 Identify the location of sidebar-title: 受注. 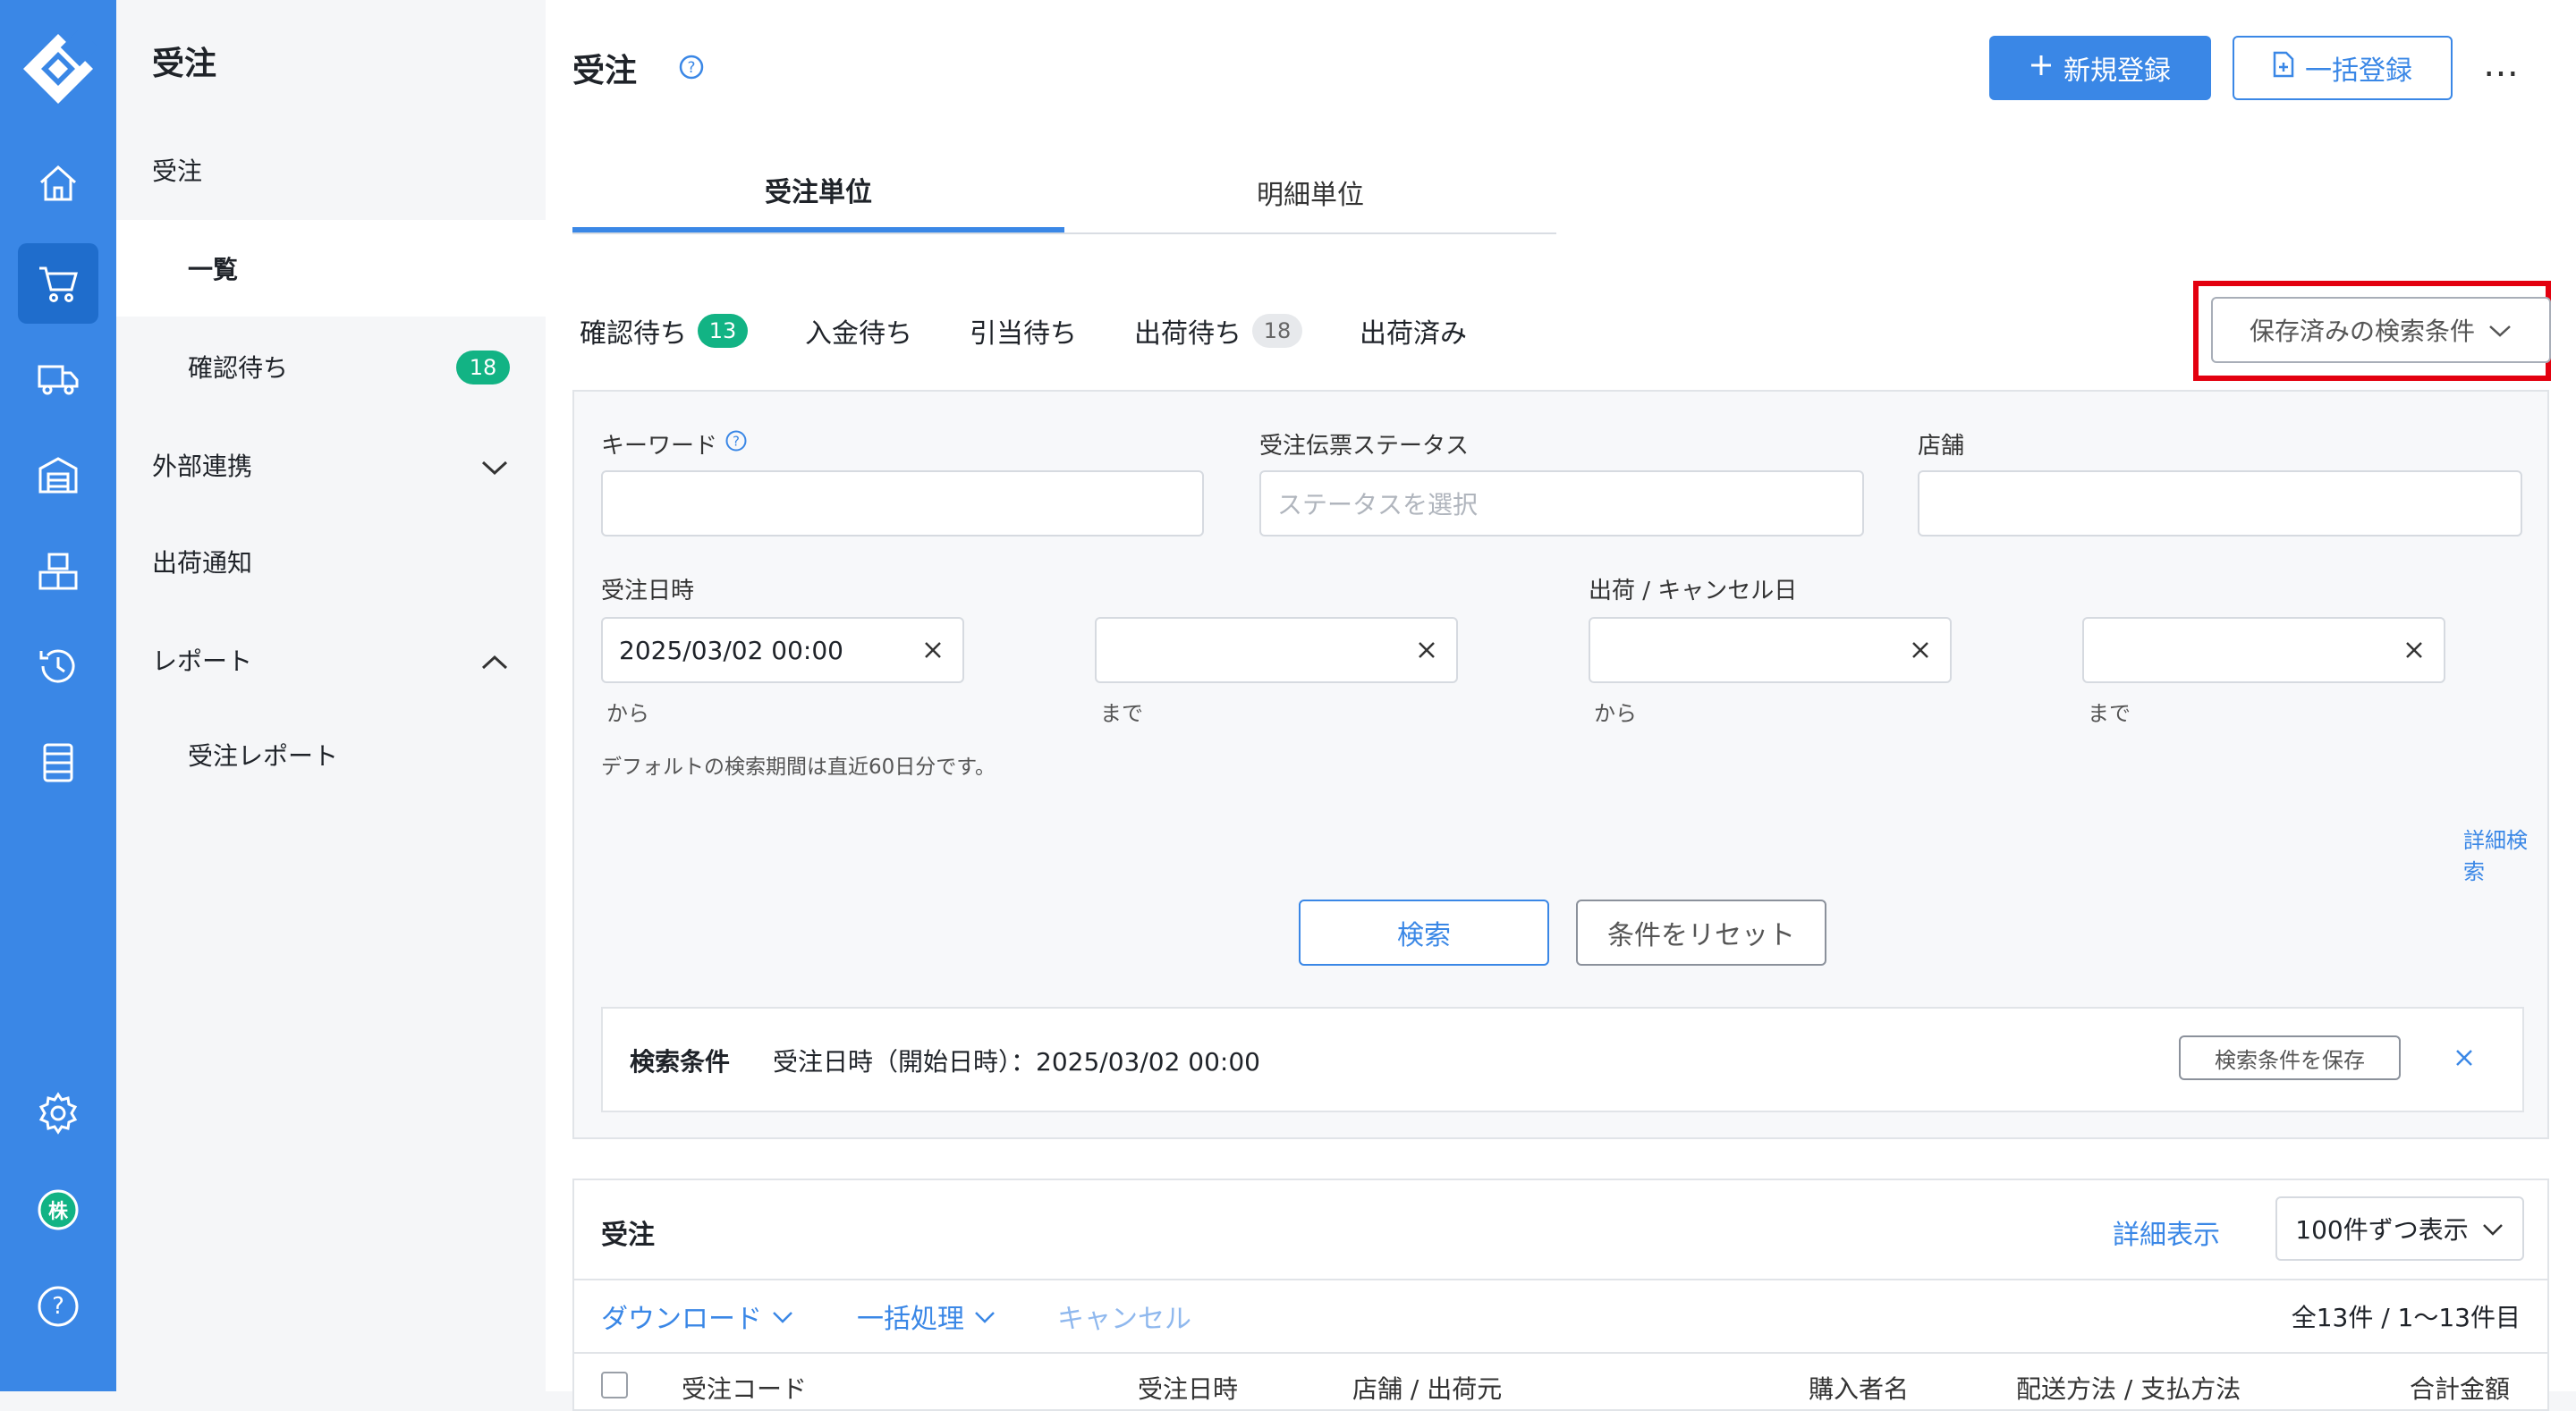
(184, 64).